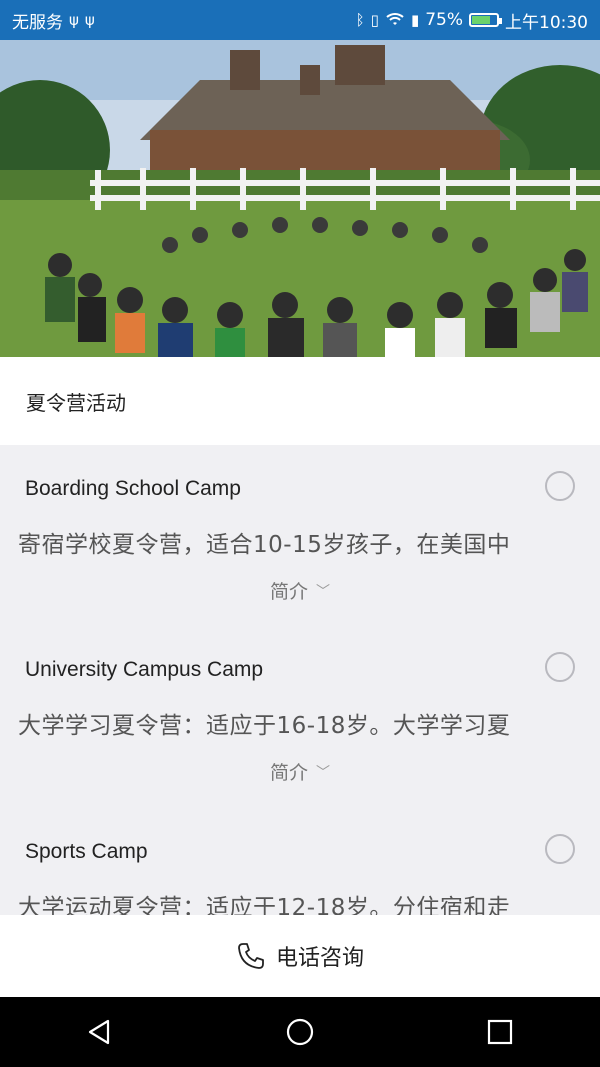 This screenshot has height=1067, width=600. I want to click on phone-icon, so click(251, 956).